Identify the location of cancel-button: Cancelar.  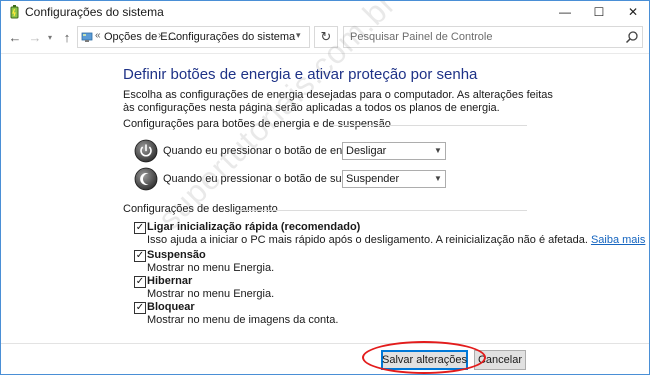
(500, 360).